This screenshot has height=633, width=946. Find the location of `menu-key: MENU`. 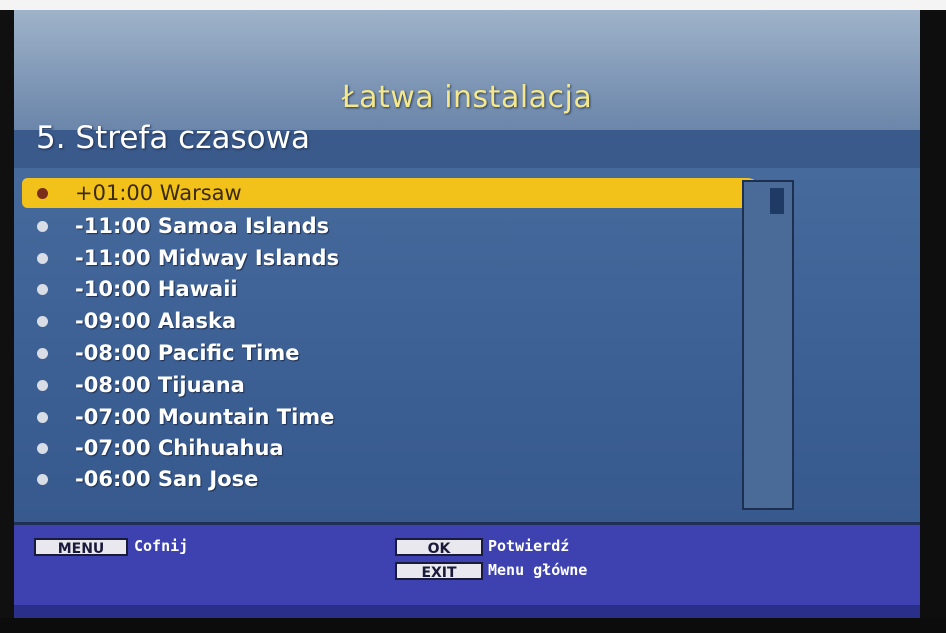

menu-key: MENU is located at coordinates (81, 547).